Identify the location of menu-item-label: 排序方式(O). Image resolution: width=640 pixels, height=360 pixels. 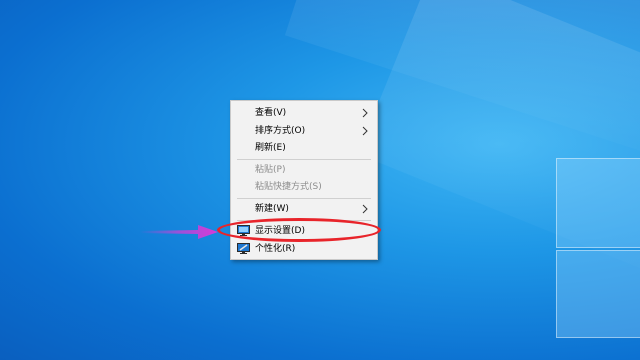
(280, 131).